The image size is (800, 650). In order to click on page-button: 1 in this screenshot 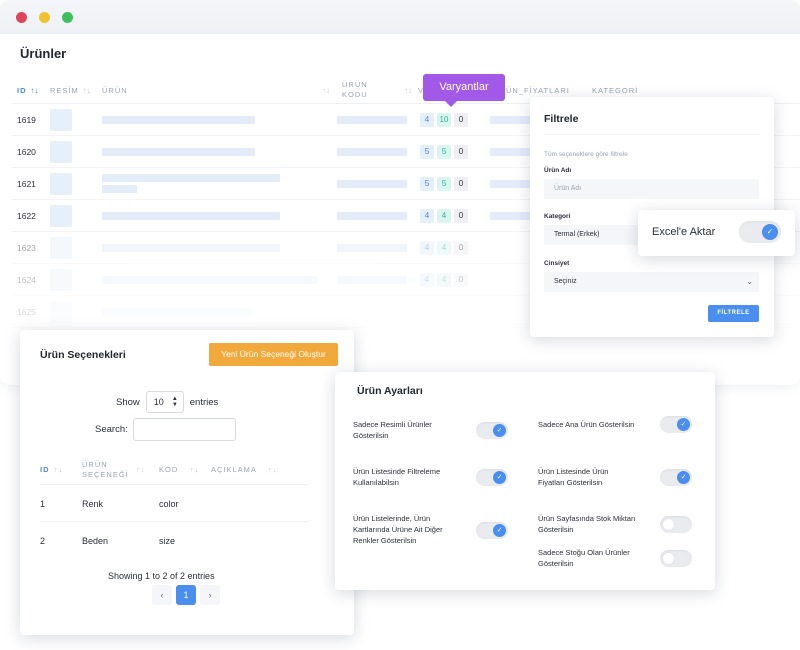, I will do `click(186, 595)`.